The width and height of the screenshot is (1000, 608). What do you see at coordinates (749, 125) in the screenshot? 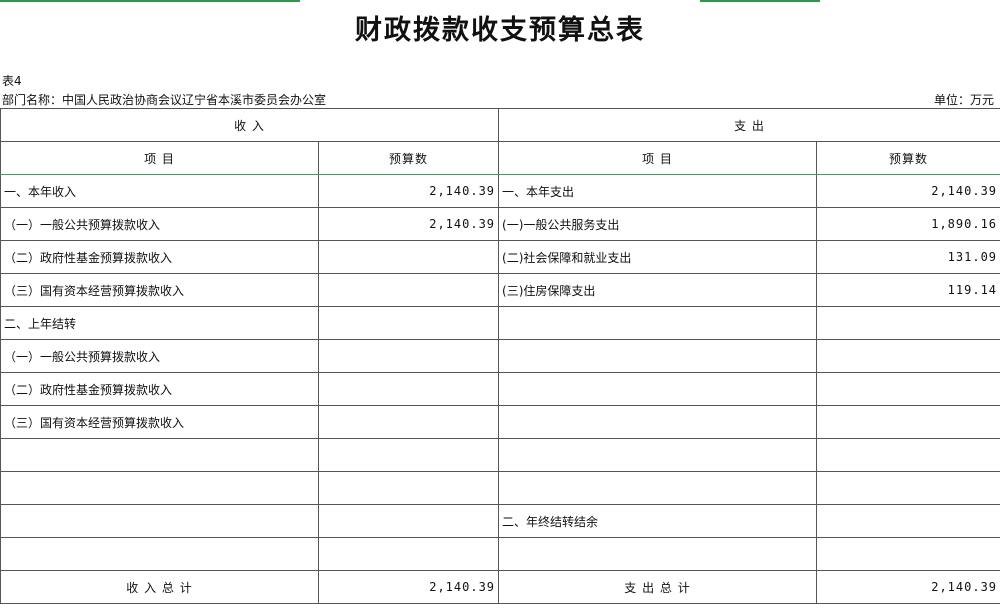
I see `expense-header: 支 出` at bounding box center [749, 125].